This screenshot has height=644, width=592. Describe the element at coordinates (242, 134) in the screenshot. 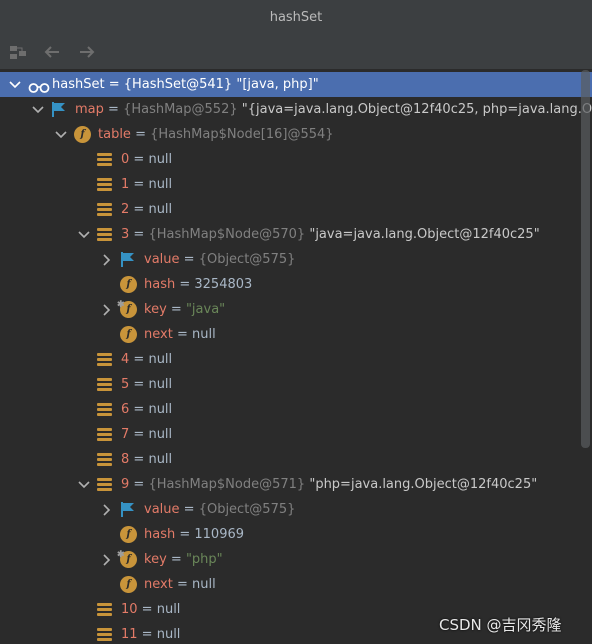

I see `object-ref: {HashMap$Node[16]@554}` at that location.